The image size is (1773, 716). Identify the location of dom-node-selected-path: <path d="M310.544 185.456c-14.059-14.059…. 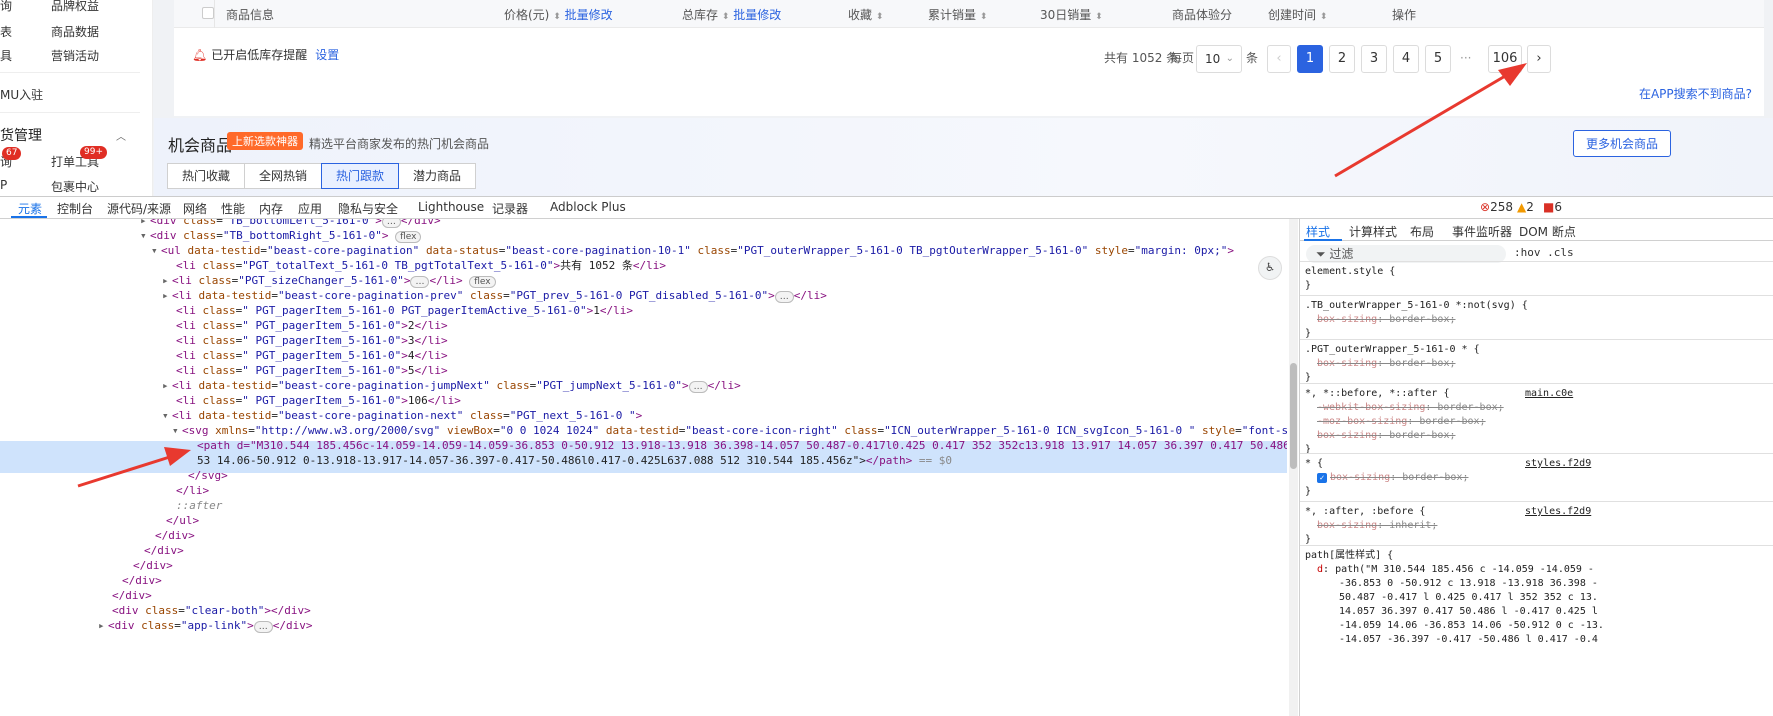
(737, 445).